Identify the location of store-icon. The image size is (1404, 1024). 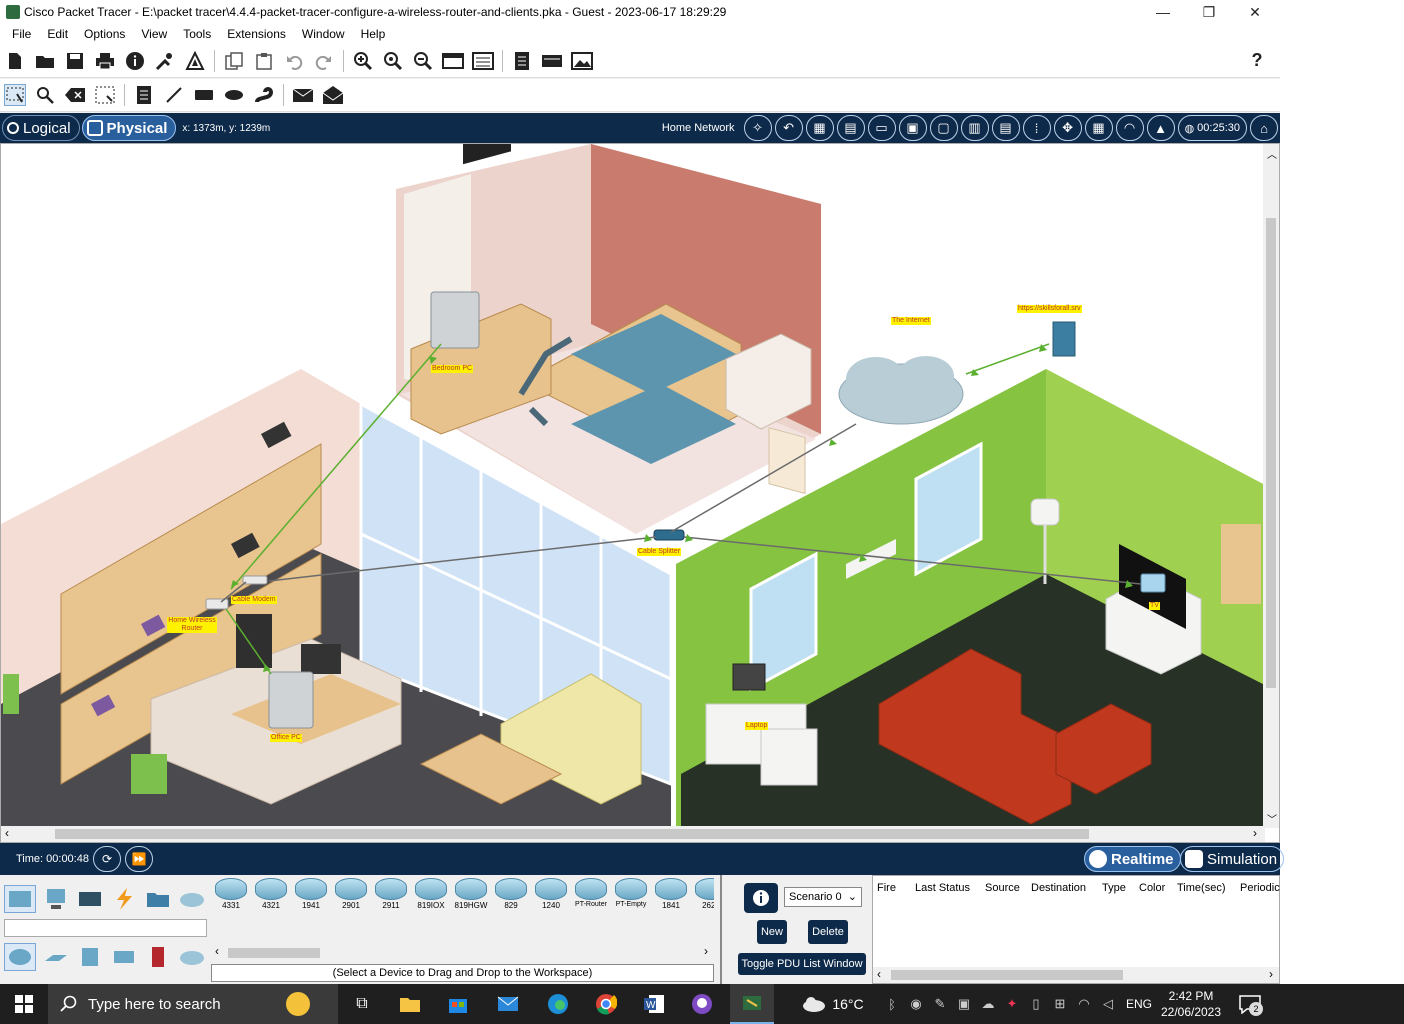
(458, 1004).